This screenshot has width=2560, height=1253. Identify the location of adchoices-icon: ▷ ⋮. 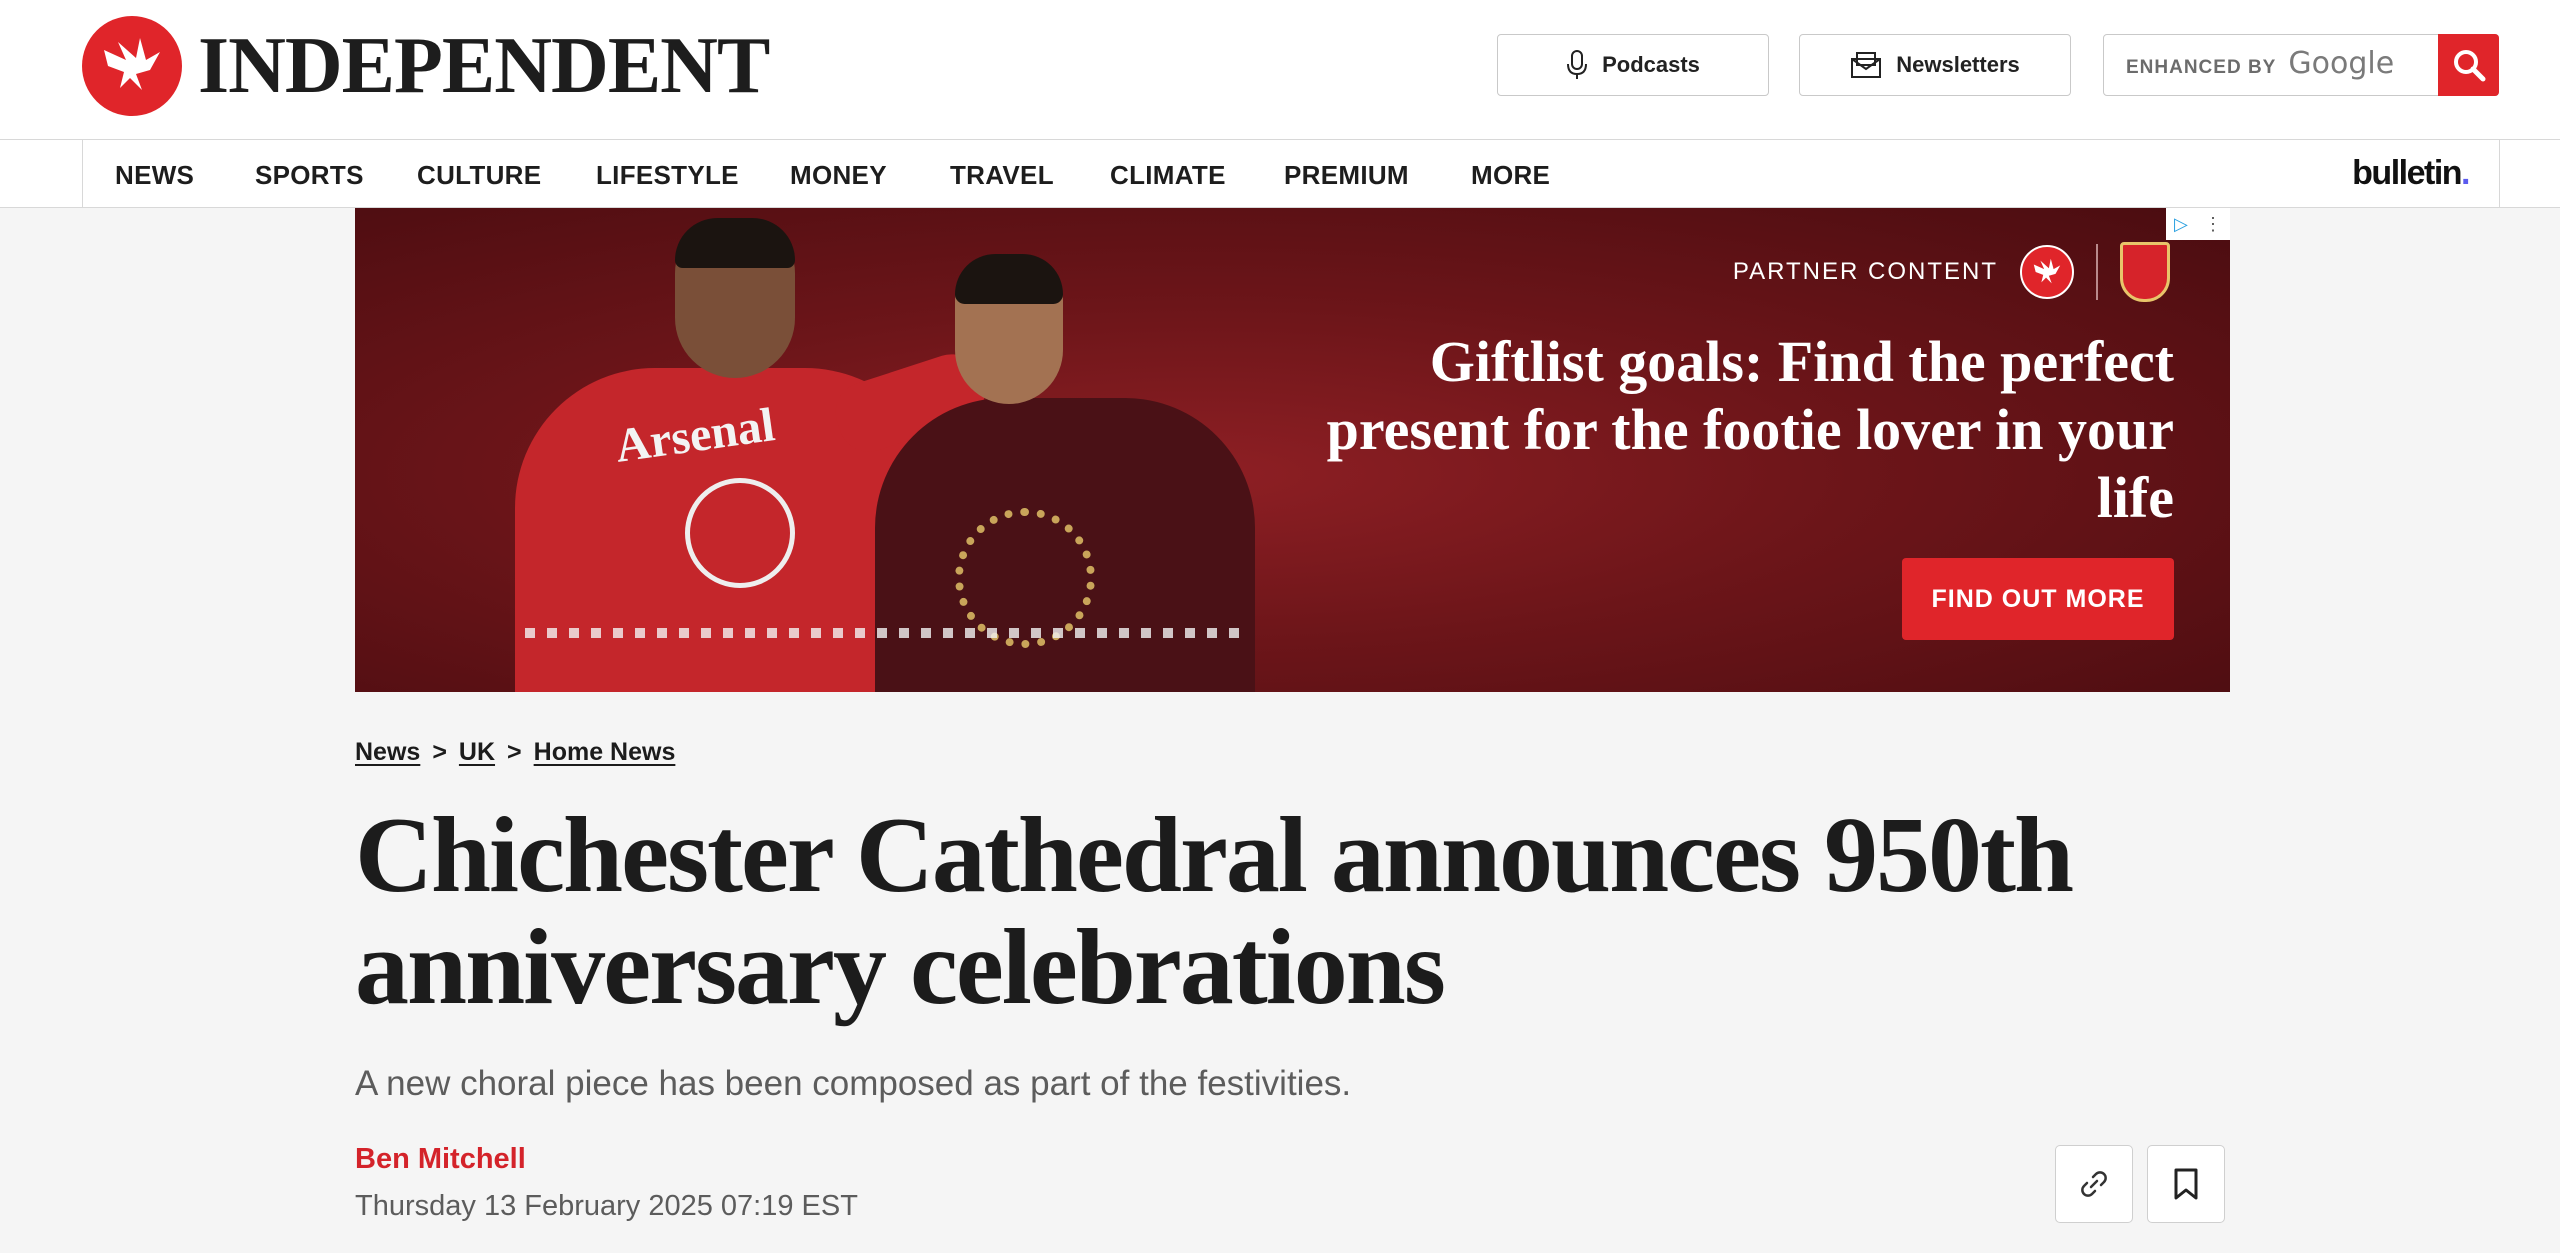
(2198, 224).